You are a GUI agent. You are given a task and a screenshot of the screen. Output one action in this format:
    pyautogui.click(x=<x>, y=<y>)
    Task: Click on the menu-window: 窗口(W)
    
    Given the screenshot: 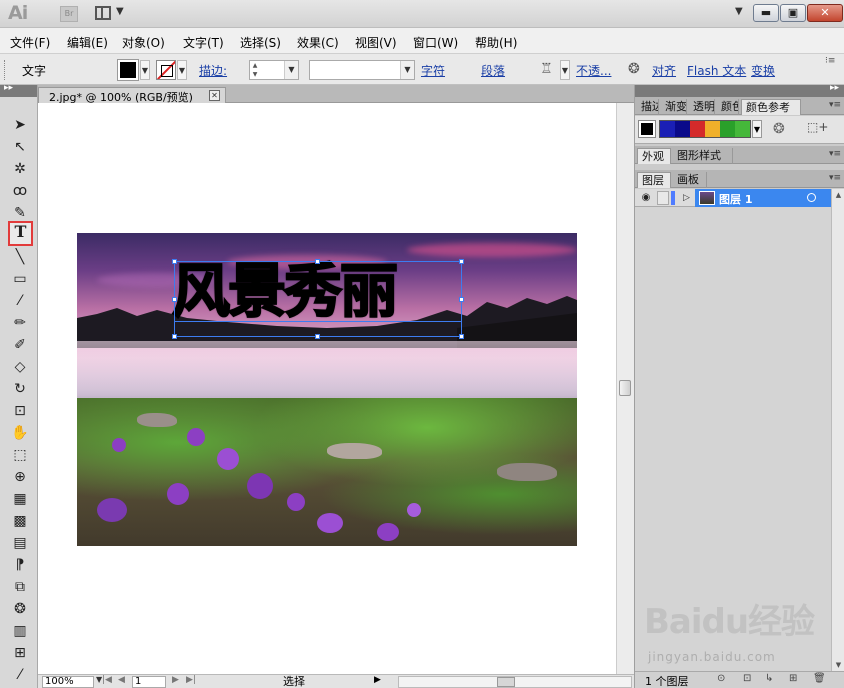 What is the action you would take?
    pyautogui.click(x=435, y=42)
    